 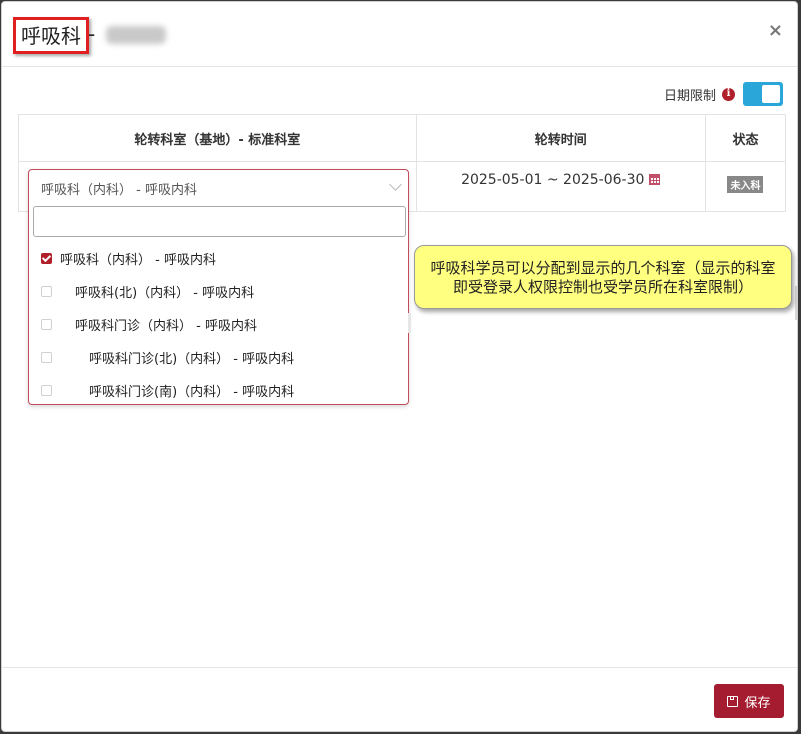 I want to click on column-header-time: 轮转时间, so click(x=560, y=138).